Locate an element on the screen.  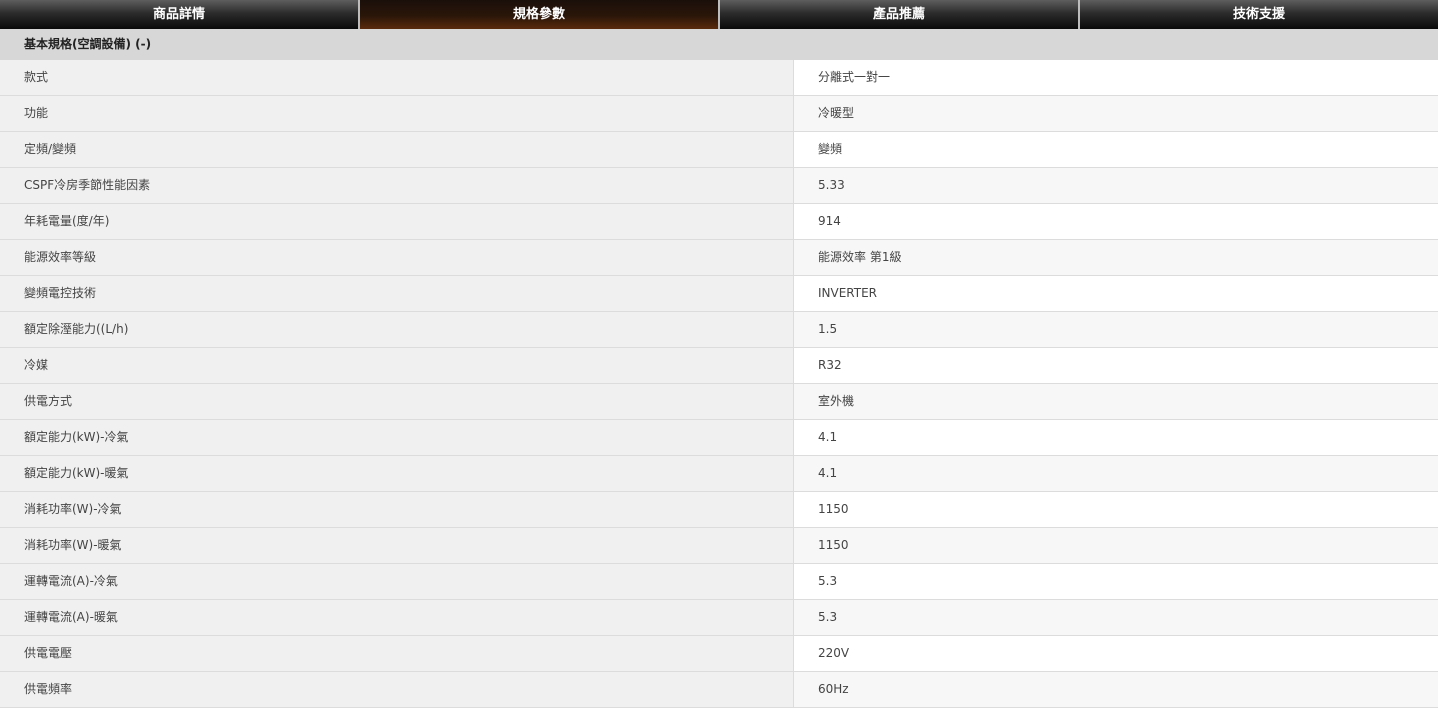
tab-product-details: 商品詳情 is located at coordinates (180, 14).